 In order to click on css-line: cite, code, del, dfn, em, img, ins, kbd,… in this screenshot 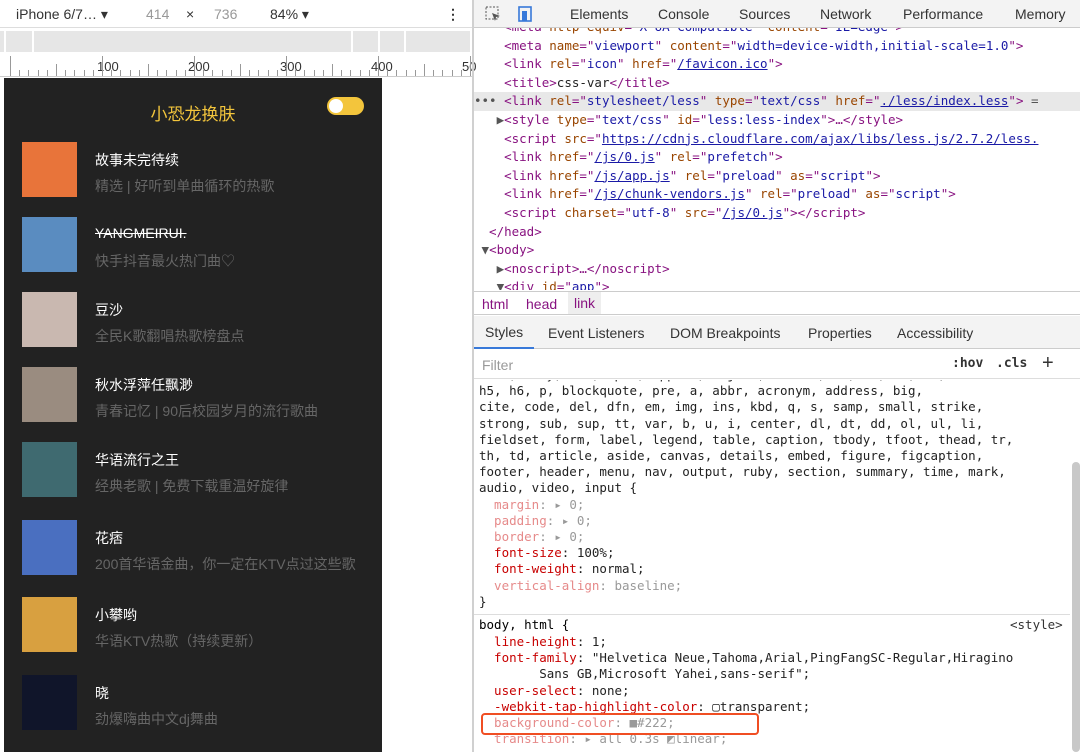, I will do `click(731, 406)`.